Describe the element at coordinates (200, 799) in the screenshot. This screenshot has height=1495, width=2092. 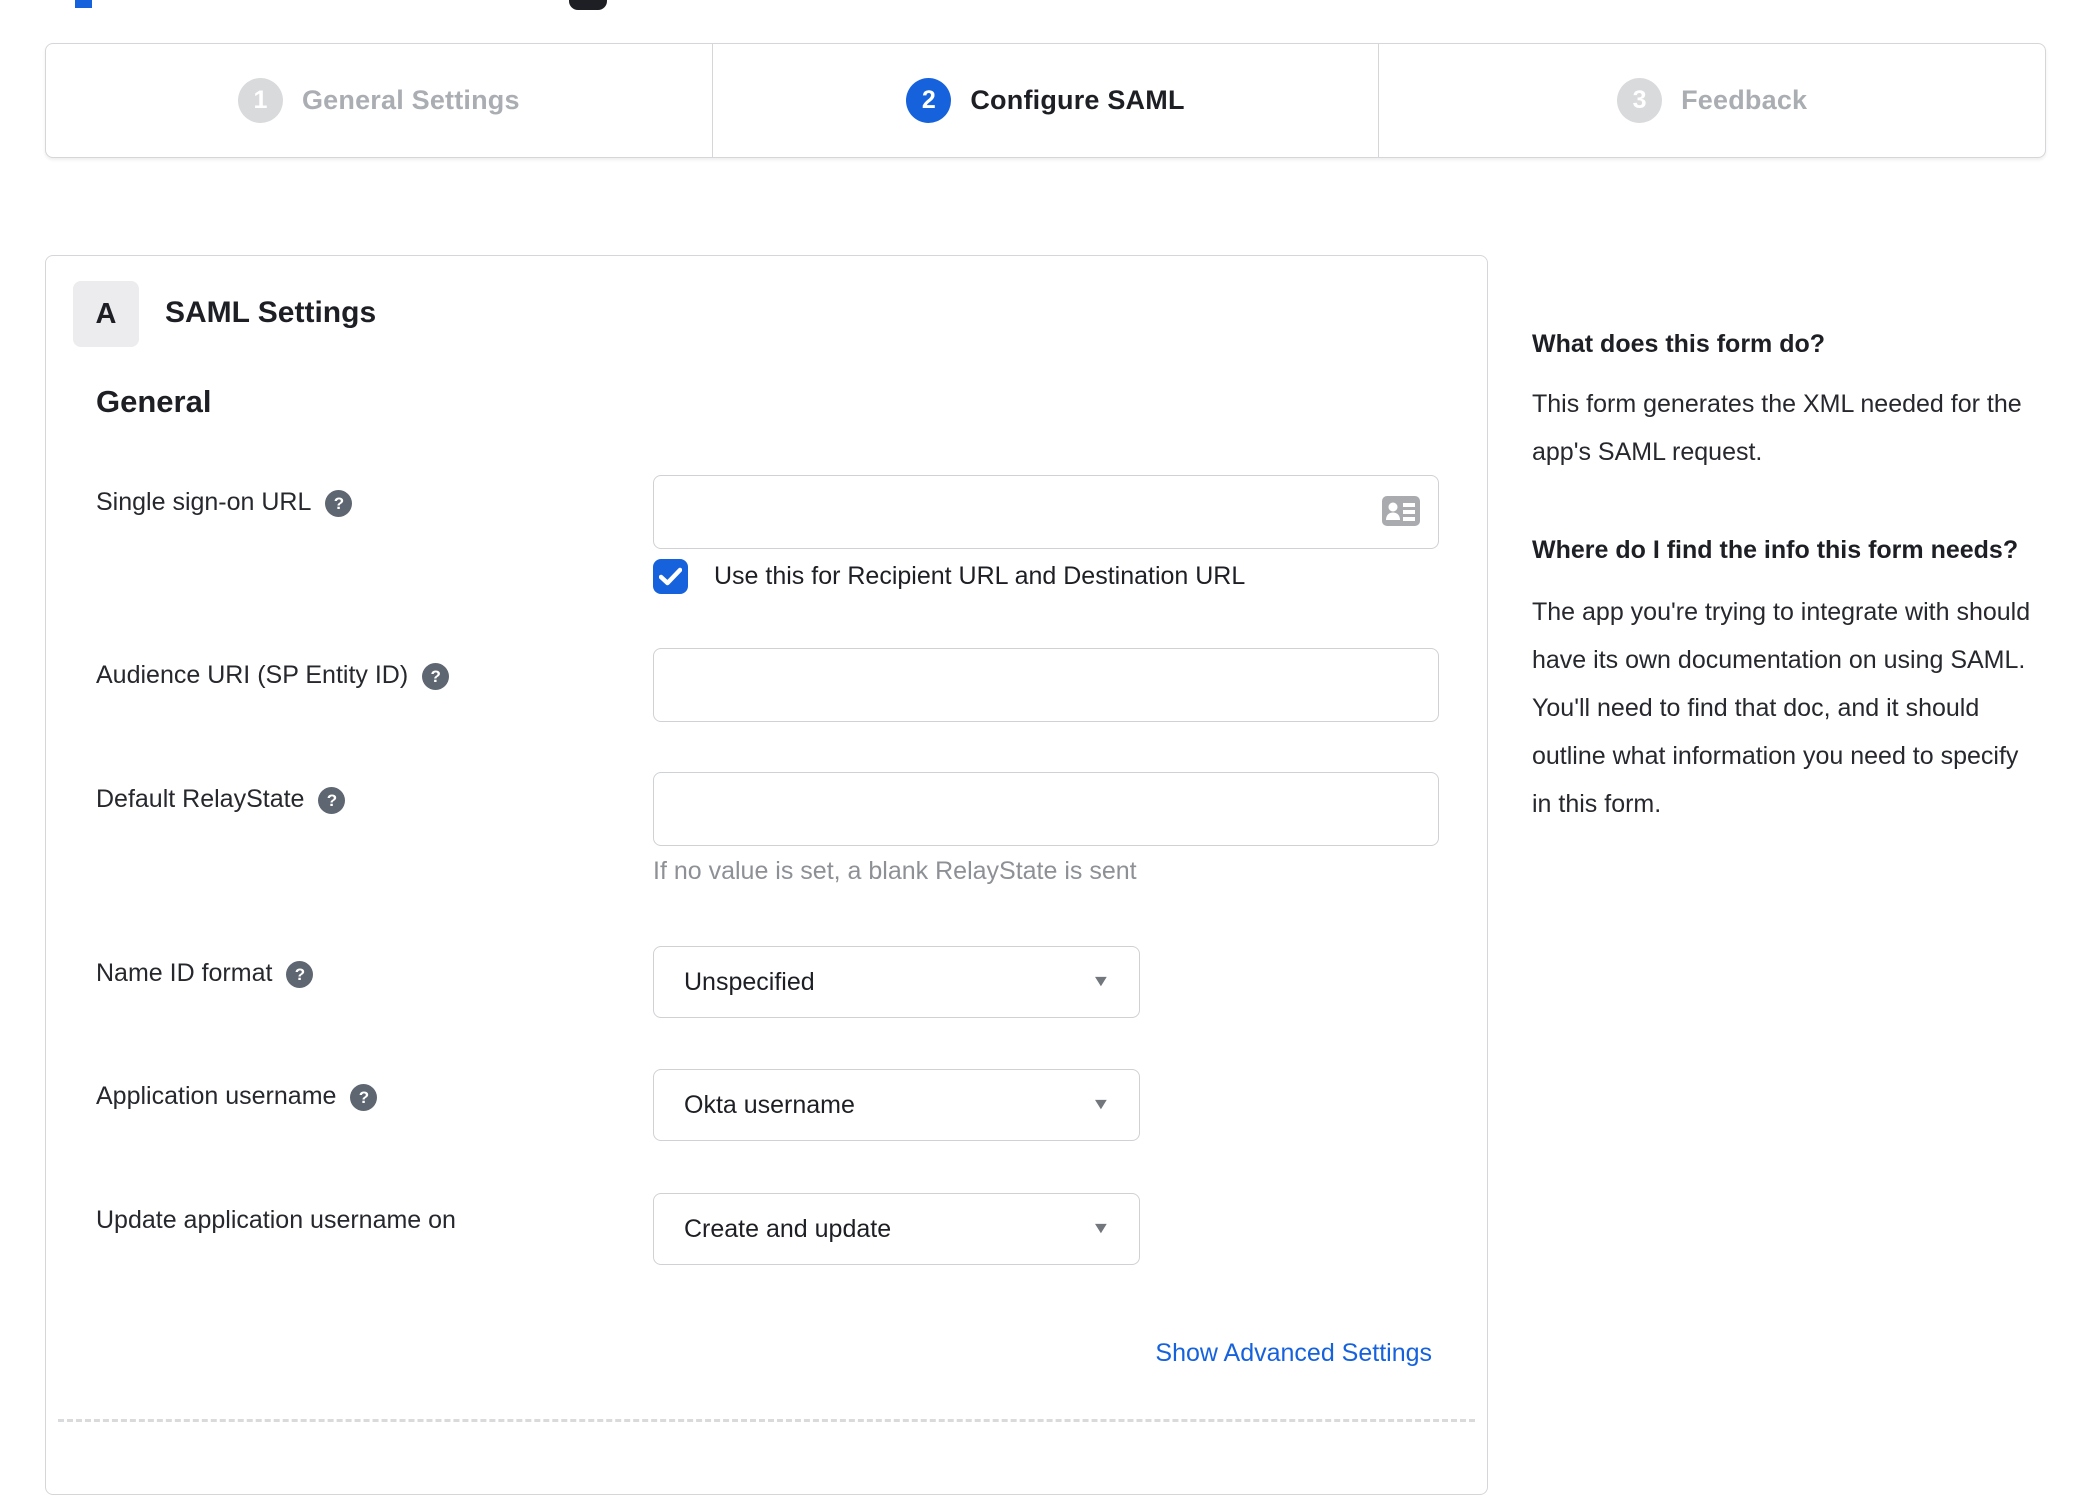
I see `relay-state-label-text: Default RelayState` at that location.